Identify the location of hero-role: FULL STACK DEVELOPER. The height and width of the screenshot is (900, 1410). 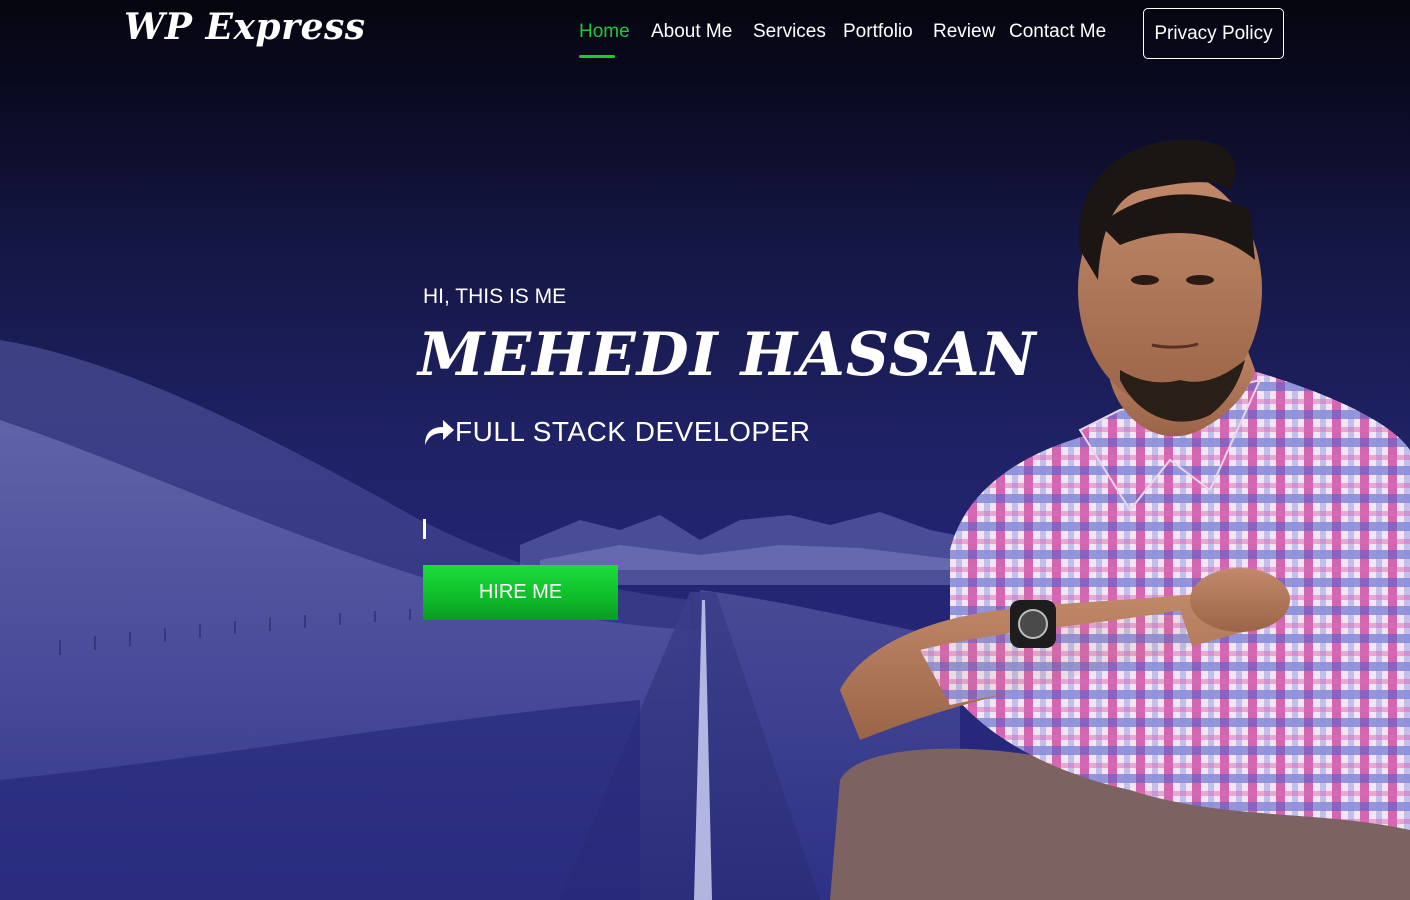
(616, 432).